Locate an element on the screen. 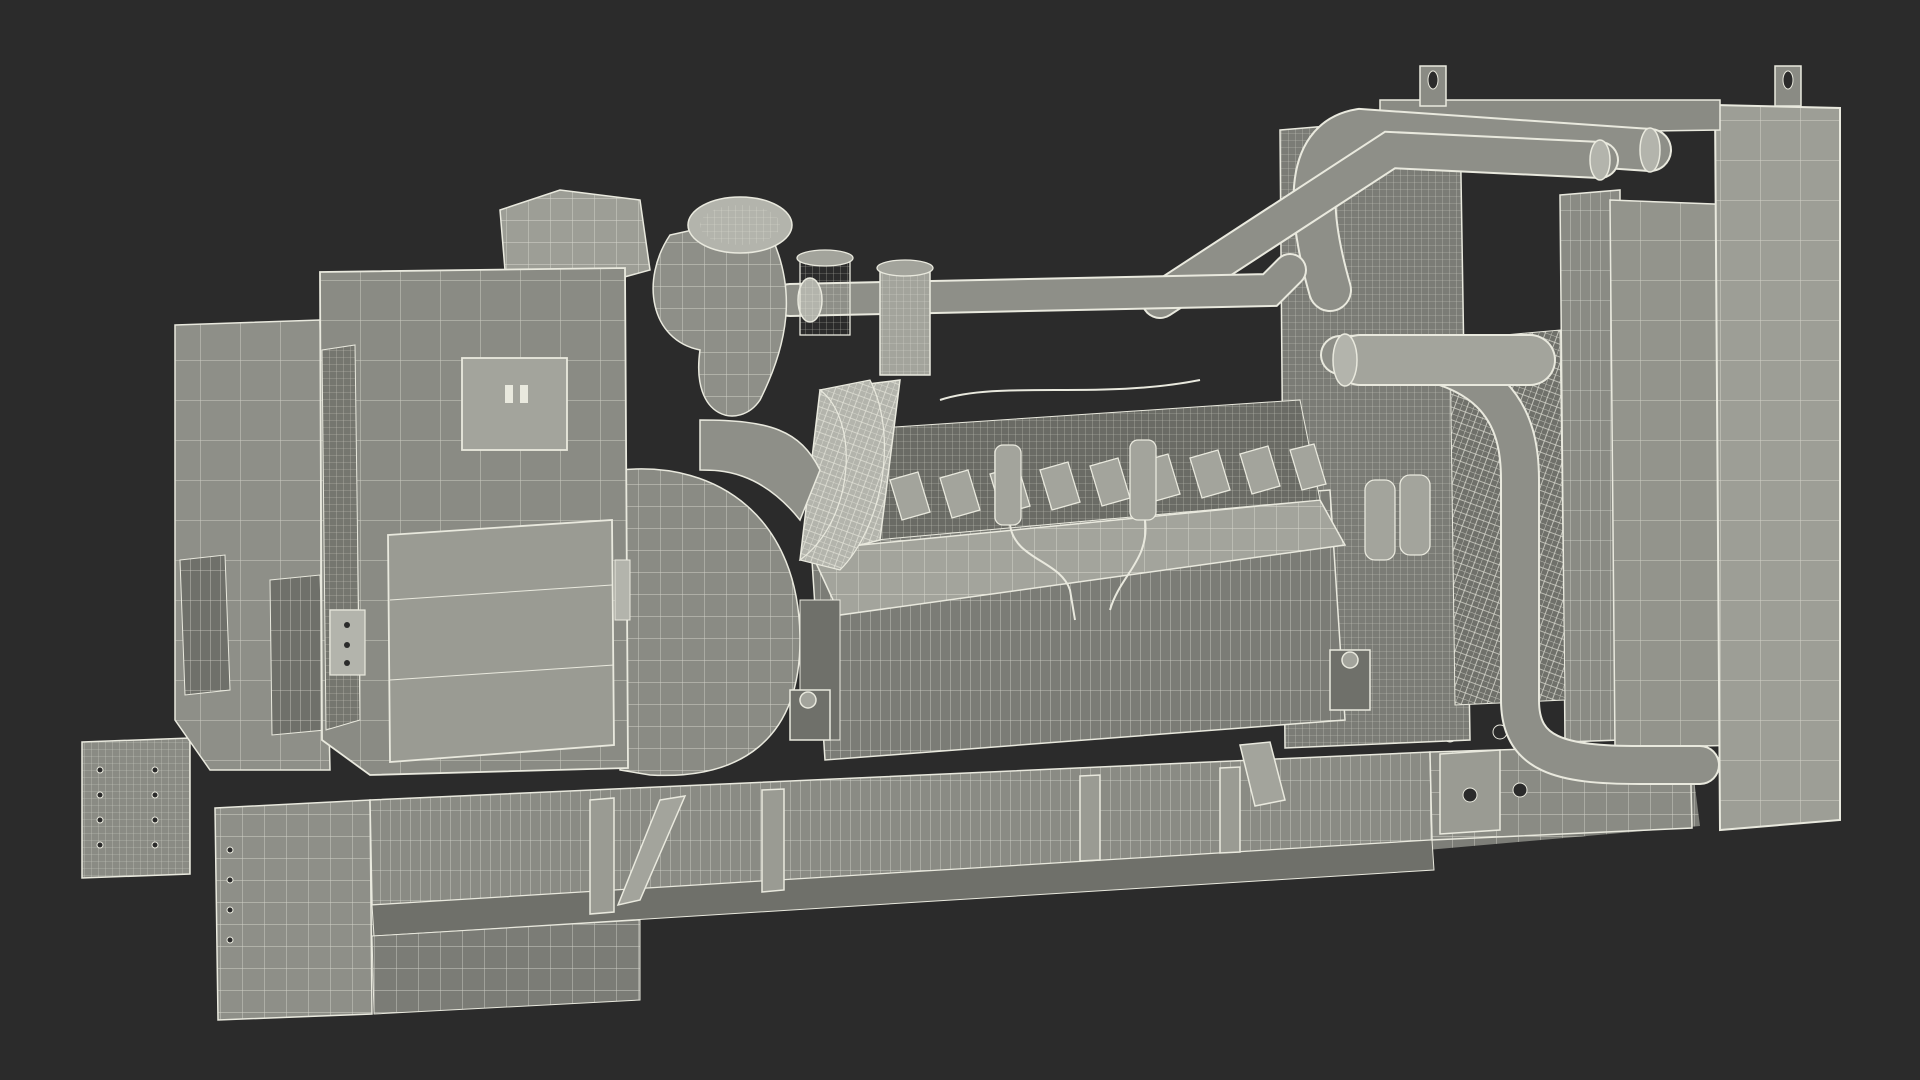 This screenshot has width=1920, height=1080. control-panel-cabinet is located at coordinates (475, 521).